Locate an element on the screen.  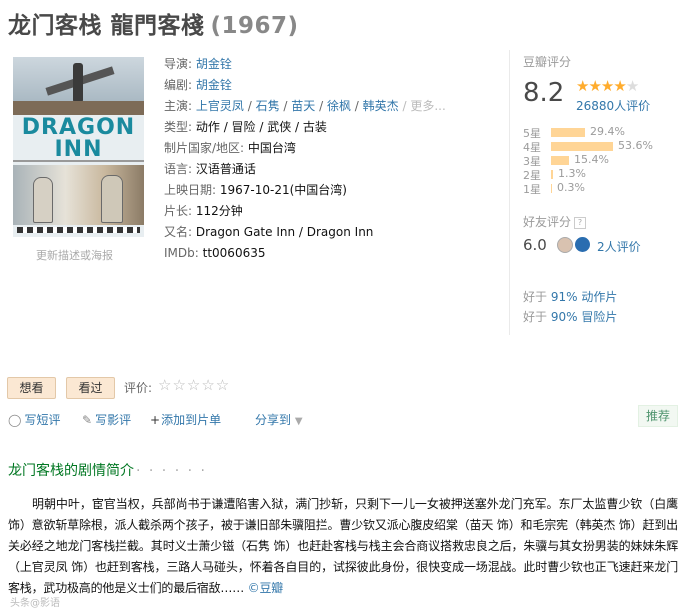
runtime-label: 片长: is located at coordinates (178, 211).